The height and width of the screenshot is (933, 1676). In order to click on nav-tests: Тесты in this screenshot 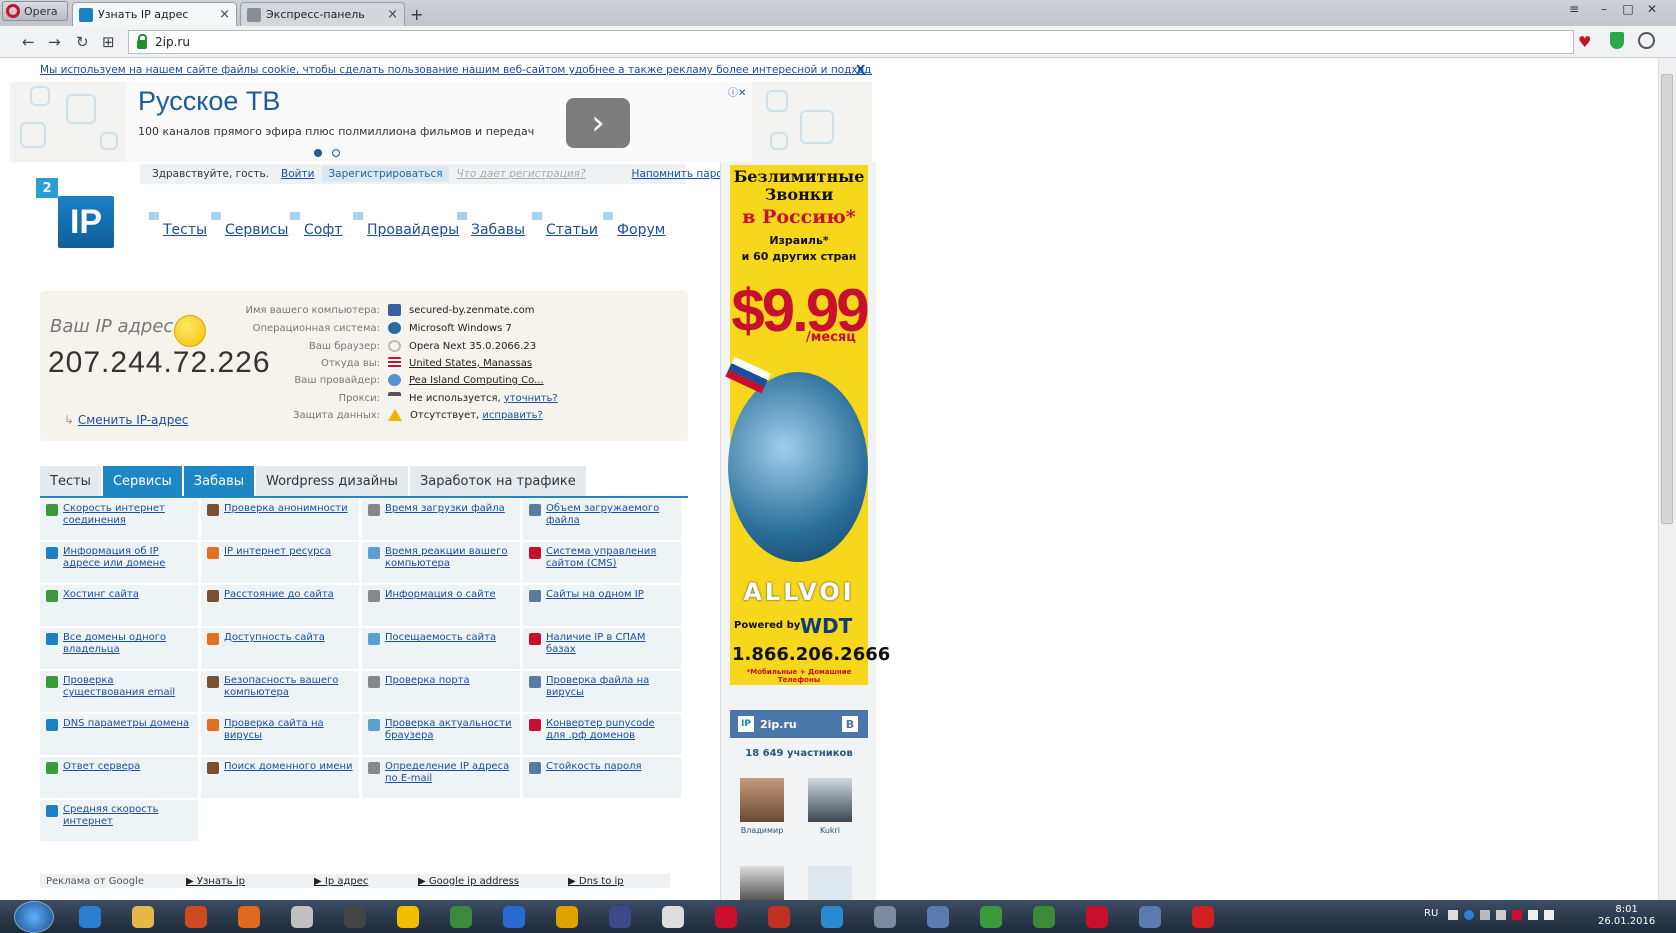, I will do `click(178, 225)`.